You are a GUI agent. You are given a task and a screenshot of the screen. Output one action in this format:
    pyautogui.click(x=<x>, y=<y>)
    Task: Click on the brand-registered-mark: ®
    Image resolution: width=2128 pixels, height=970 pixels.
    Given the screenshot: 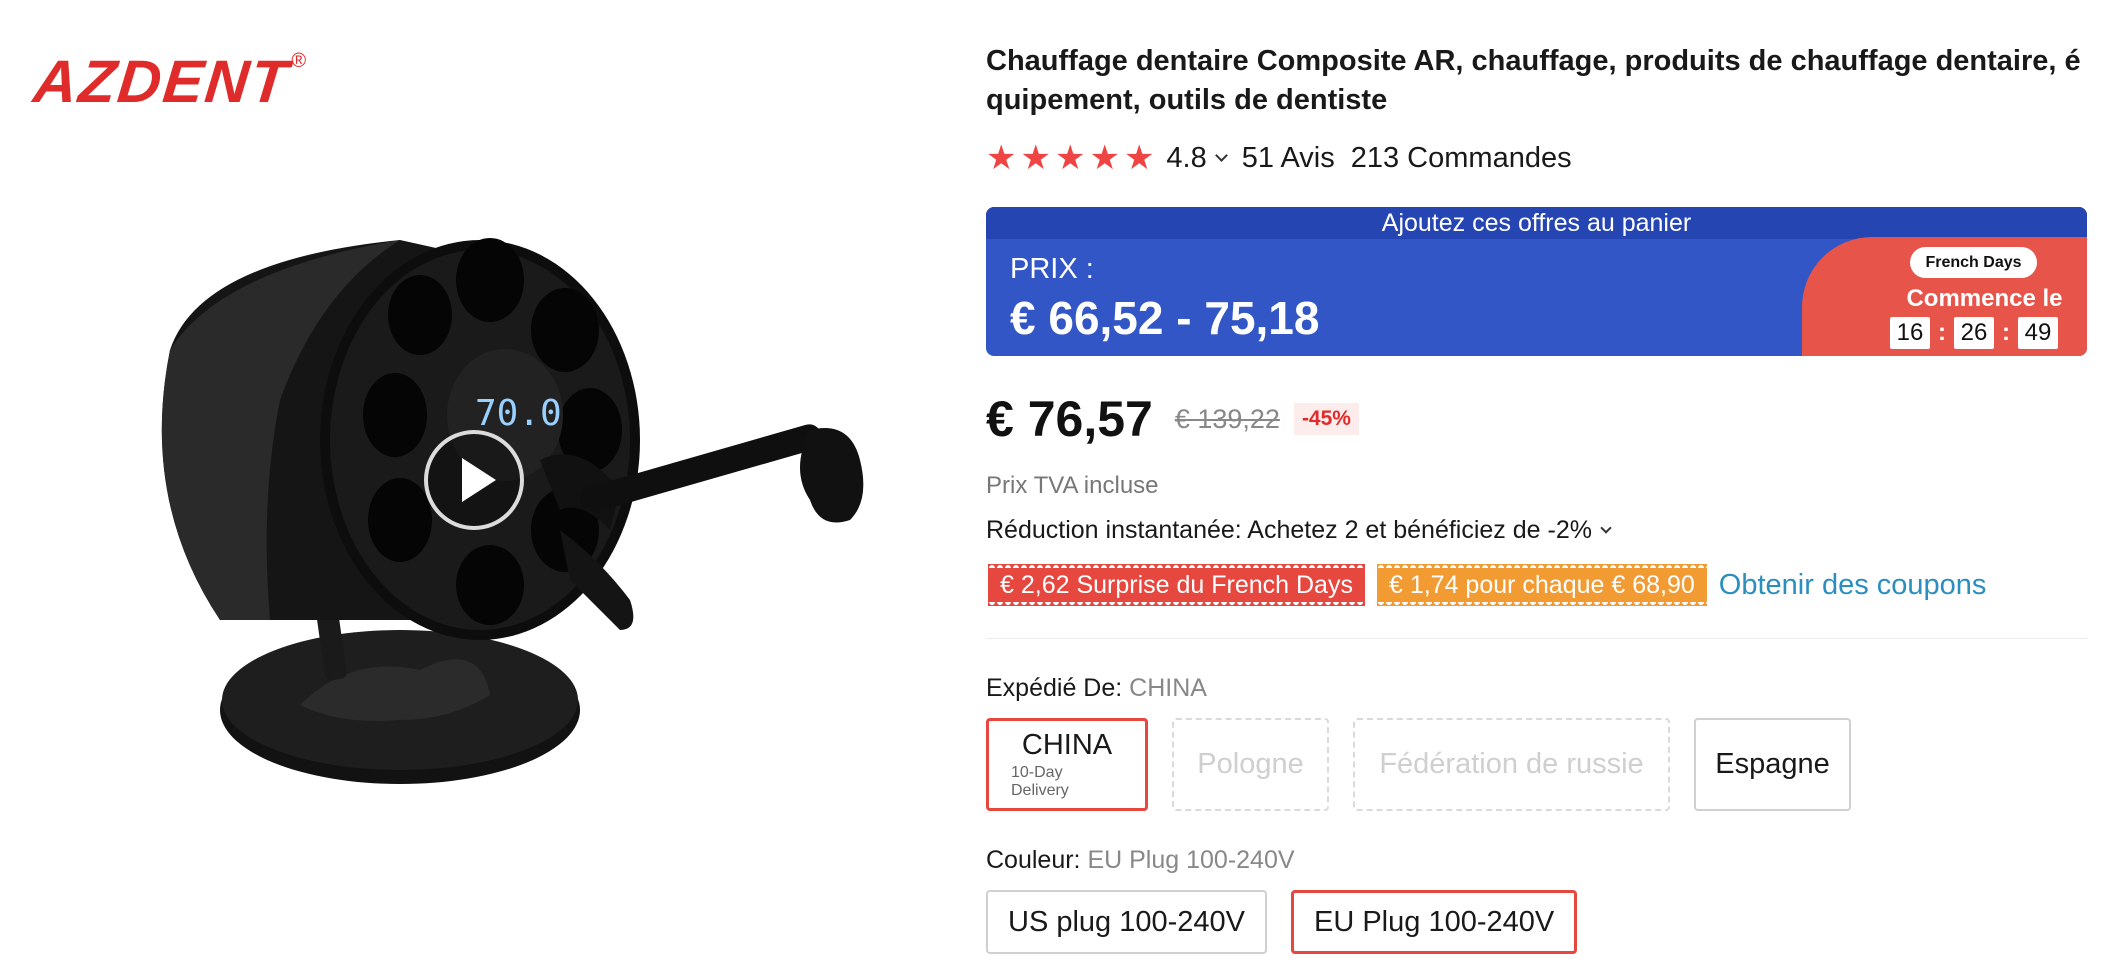 What is the action you would take?
    pyautogui.click(x=299, y=61)
    